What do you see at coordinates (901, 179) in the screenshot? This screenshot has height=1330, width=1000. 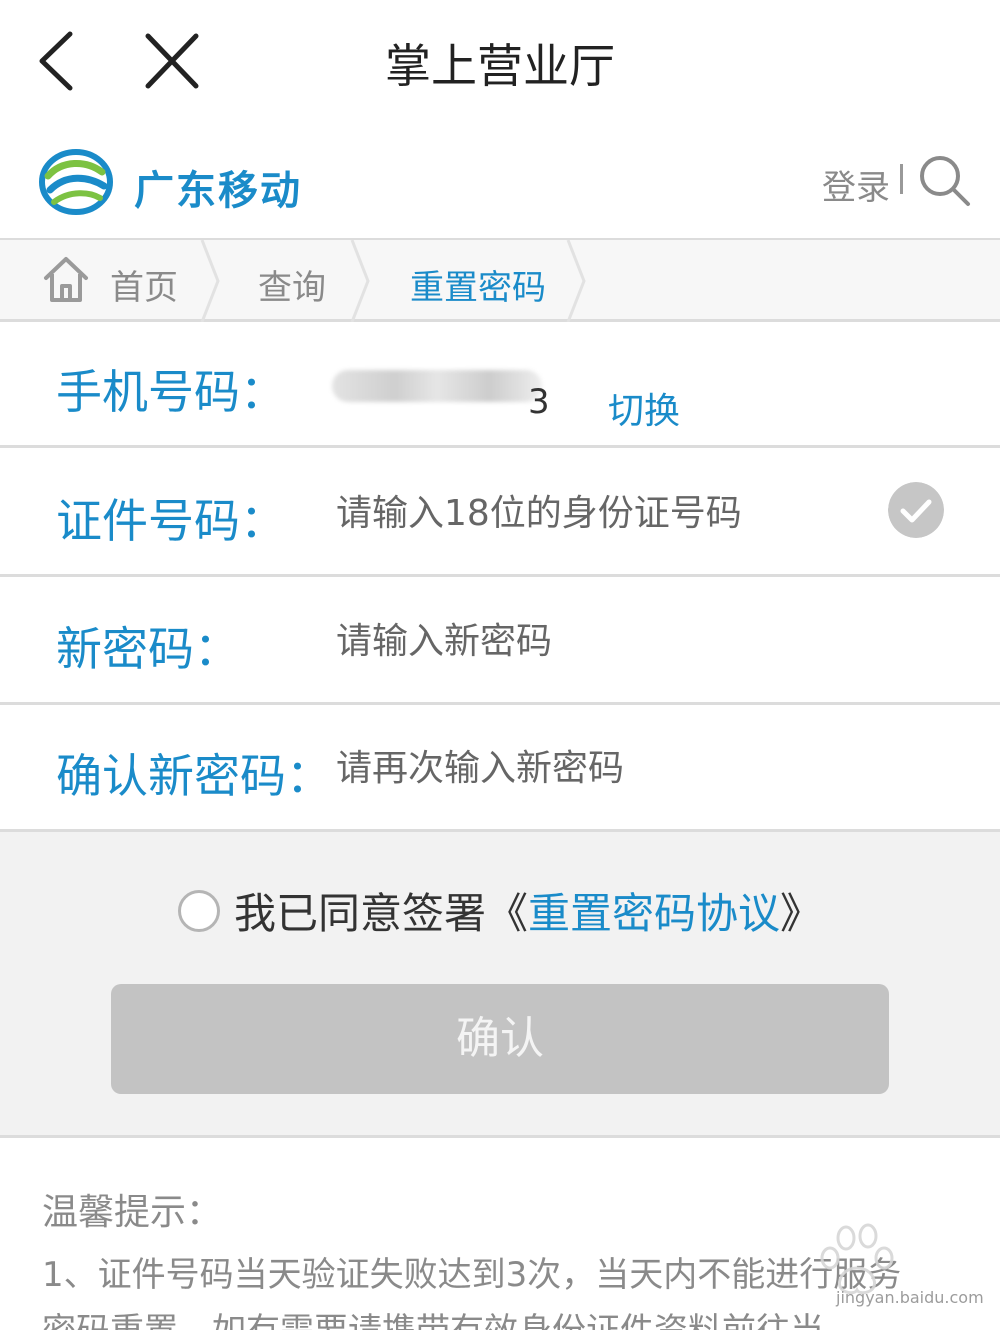 I see `divider` at bounding box center [901, 179].